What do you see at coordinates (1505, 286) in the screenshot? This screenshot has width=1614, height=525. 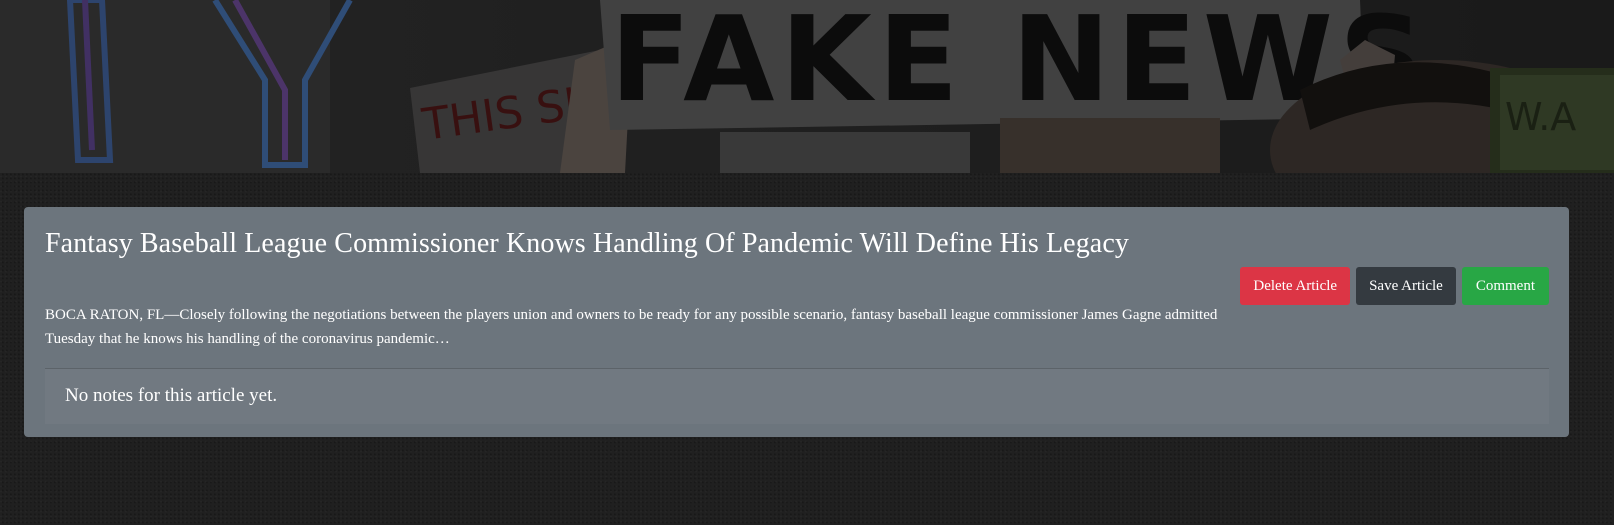 I see `comment-button: Comment` at bounding box center [1505, 286].